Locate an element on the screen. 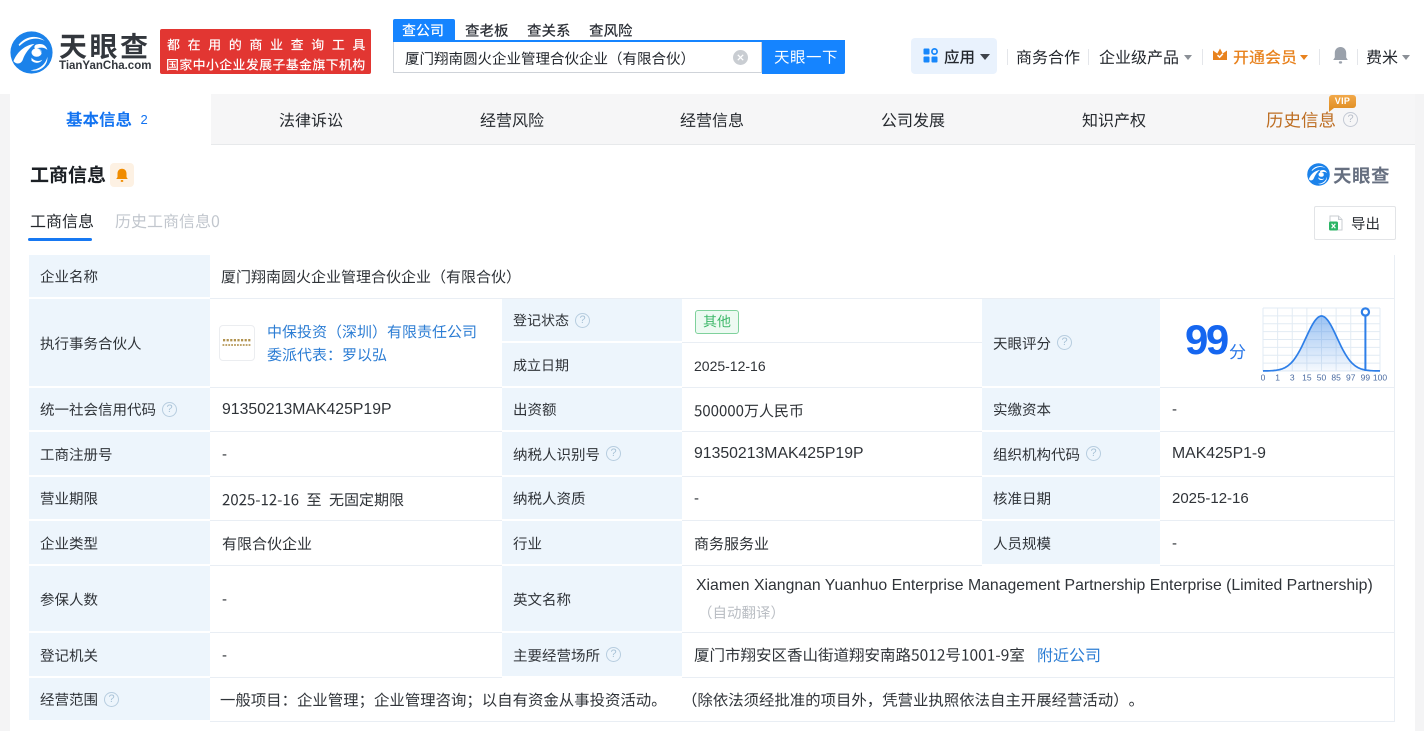 This screenshot has width=1424, height=731. svg-text: 97 is located at coordinates (1351, 378).